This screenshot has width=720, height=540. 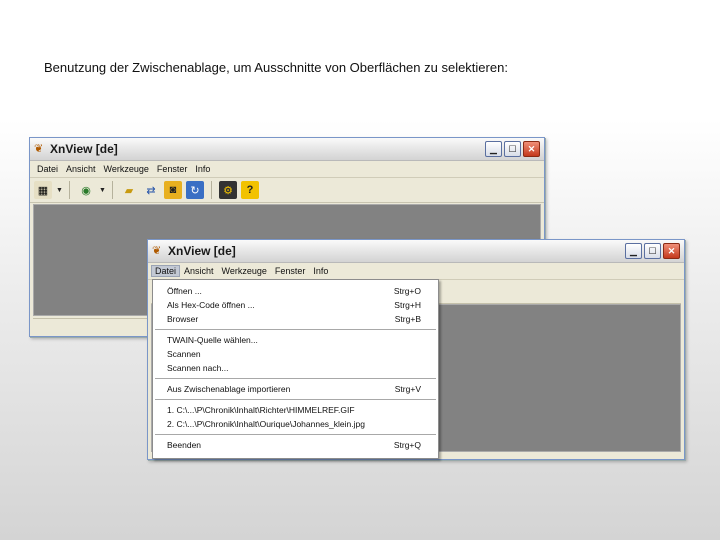 What do you see at coordinates (195, 190) in the screenshot?
I see `refresh-icon: ↻` at bounding box center [195, 190].